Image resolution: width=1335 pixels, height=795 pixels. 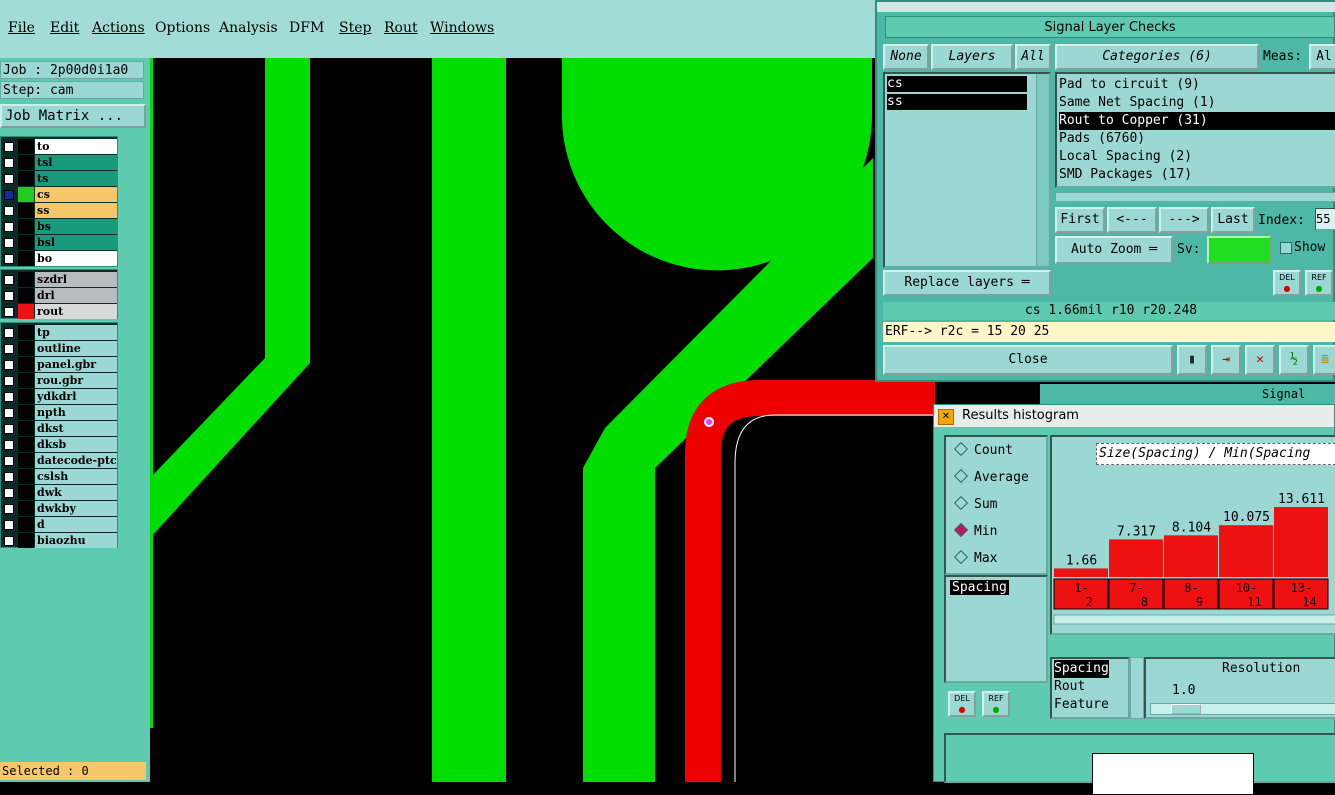 I want to click on layer-row-rou.gbr: rou.gbr, so click(x=59, y=381).